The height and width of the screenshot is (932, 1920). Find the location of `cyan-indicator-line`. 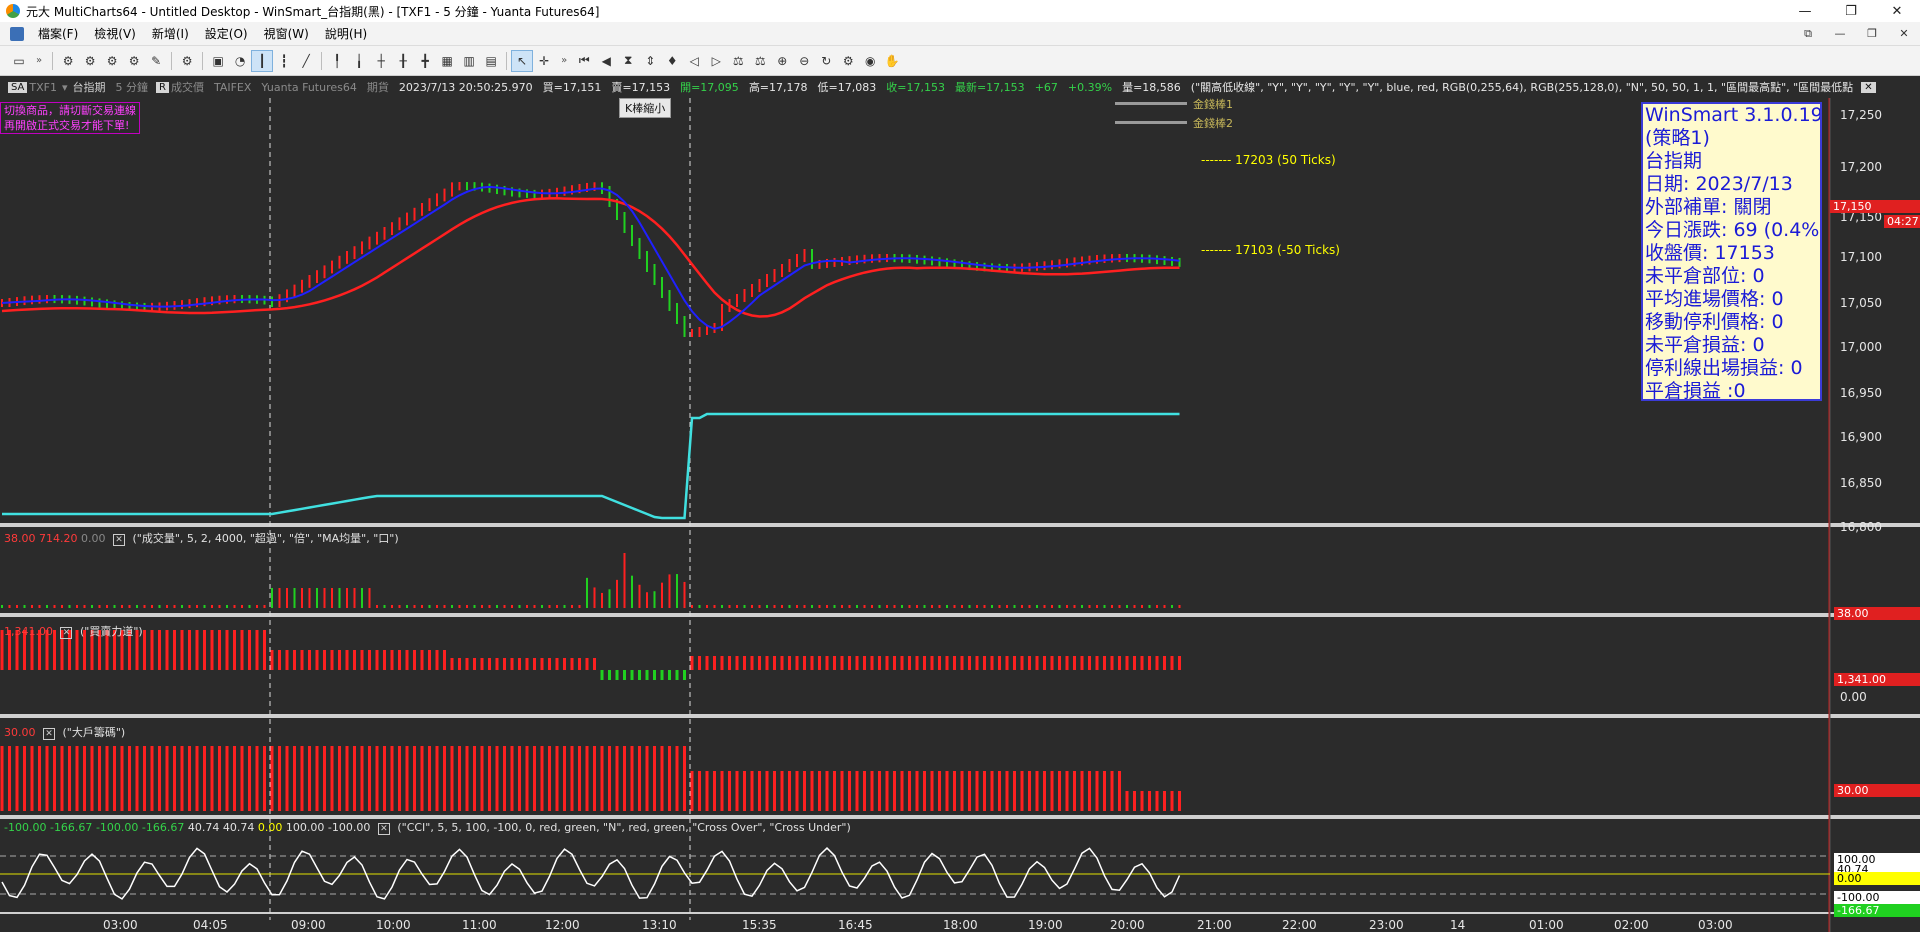

cyan-indicator-line is located at coordinates (591, 466).